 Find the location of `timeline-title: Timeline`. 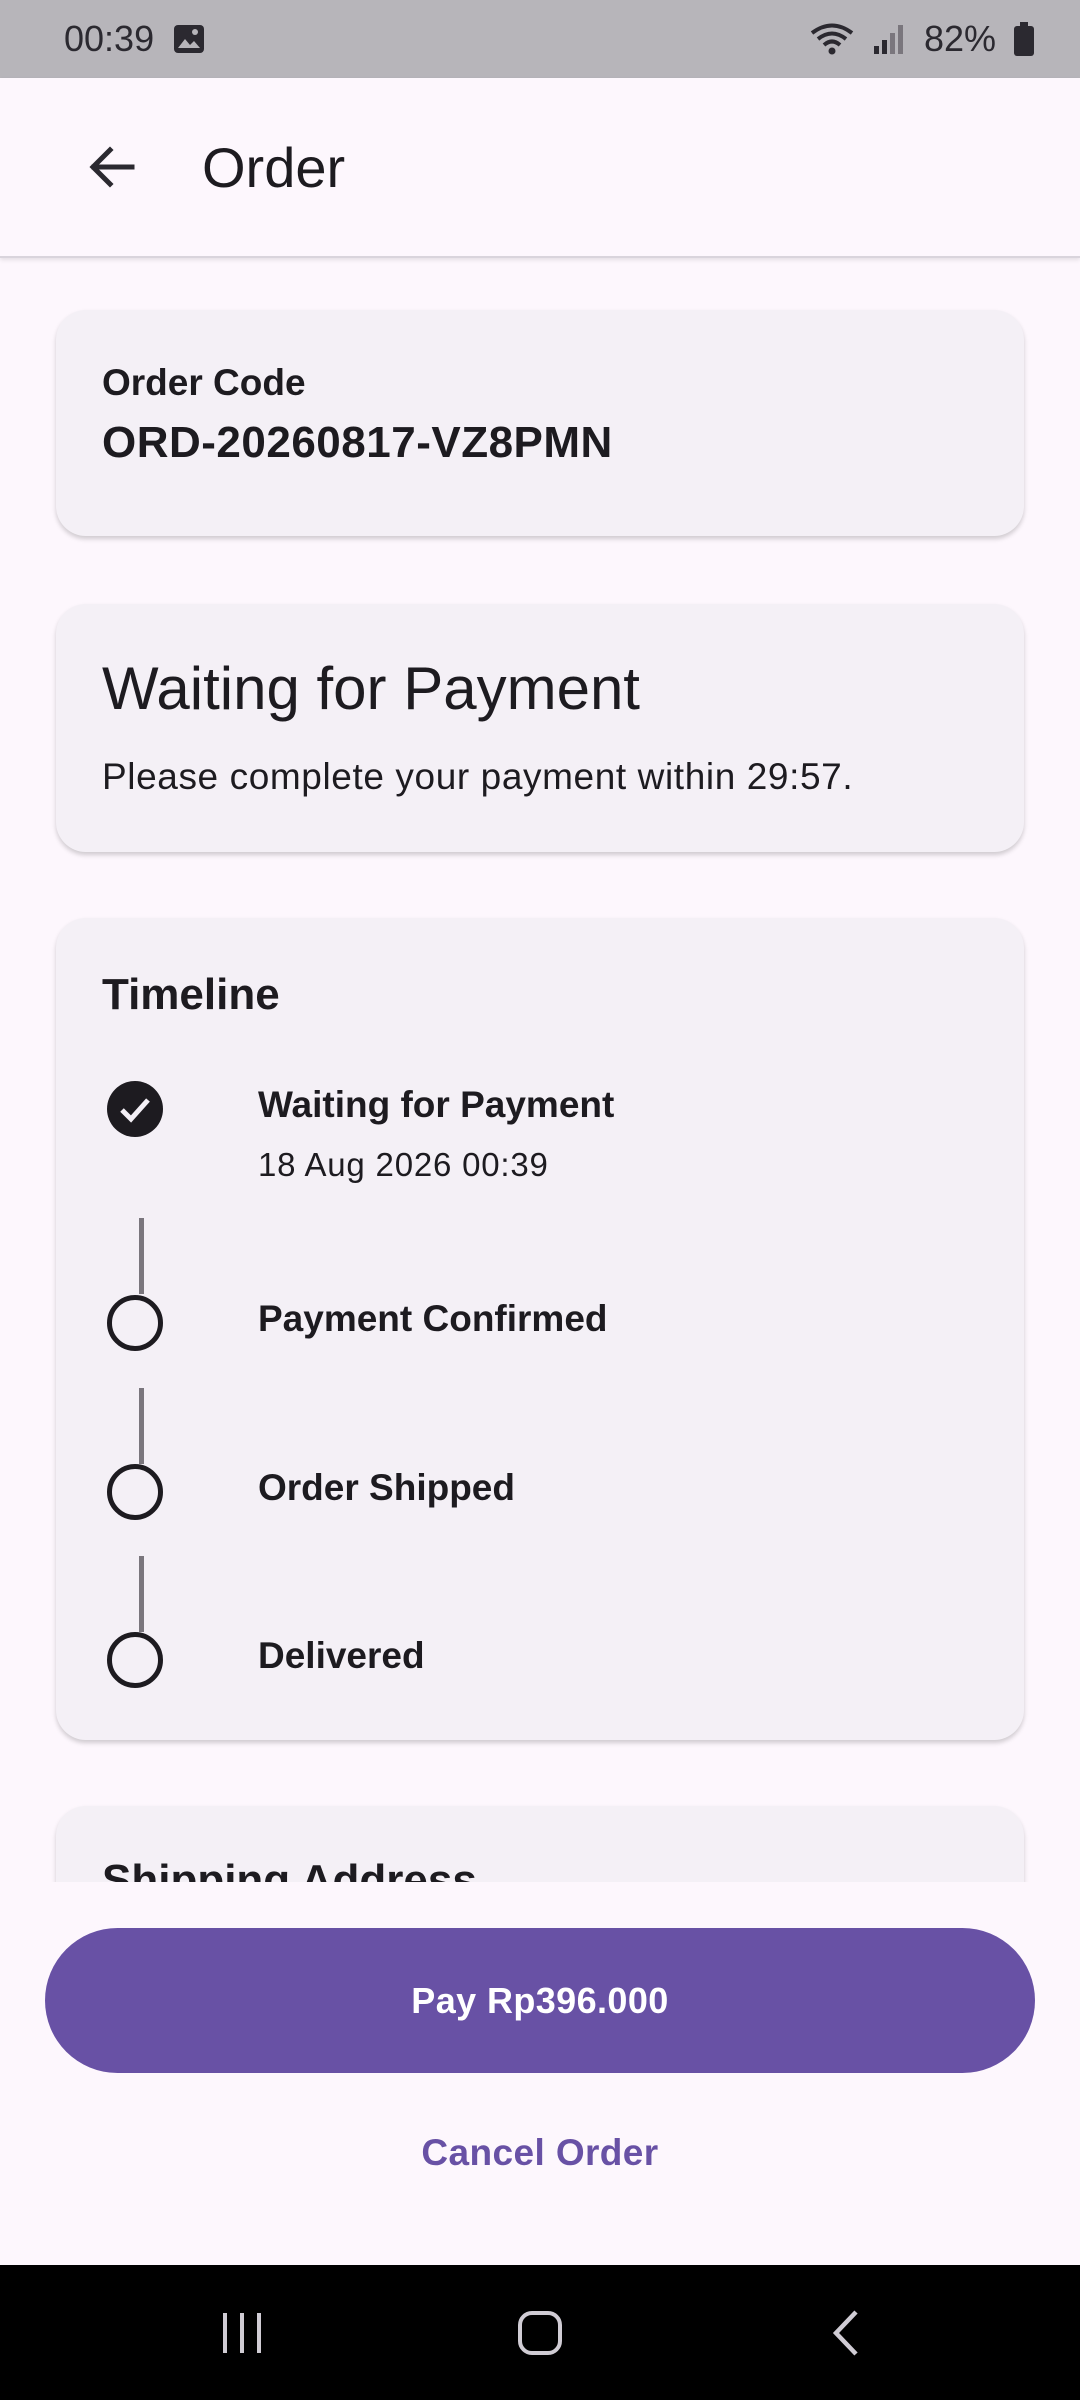

timeline-title: Timeline is located at coordinates (191, 994).